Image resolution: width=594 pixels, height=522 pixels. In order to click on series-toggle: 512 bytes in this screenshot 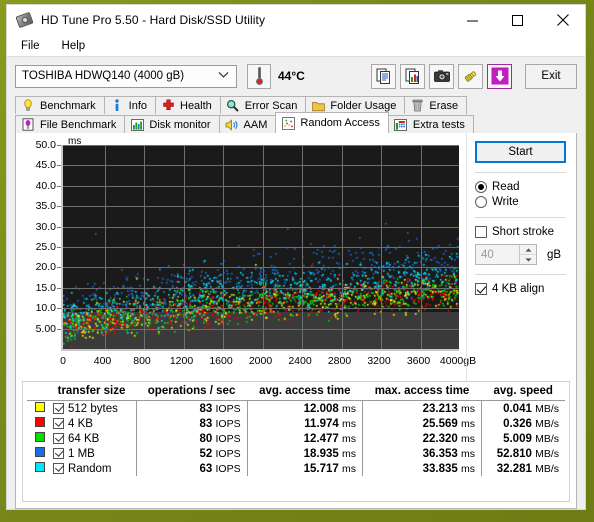, I will do `click(91, 409)`.